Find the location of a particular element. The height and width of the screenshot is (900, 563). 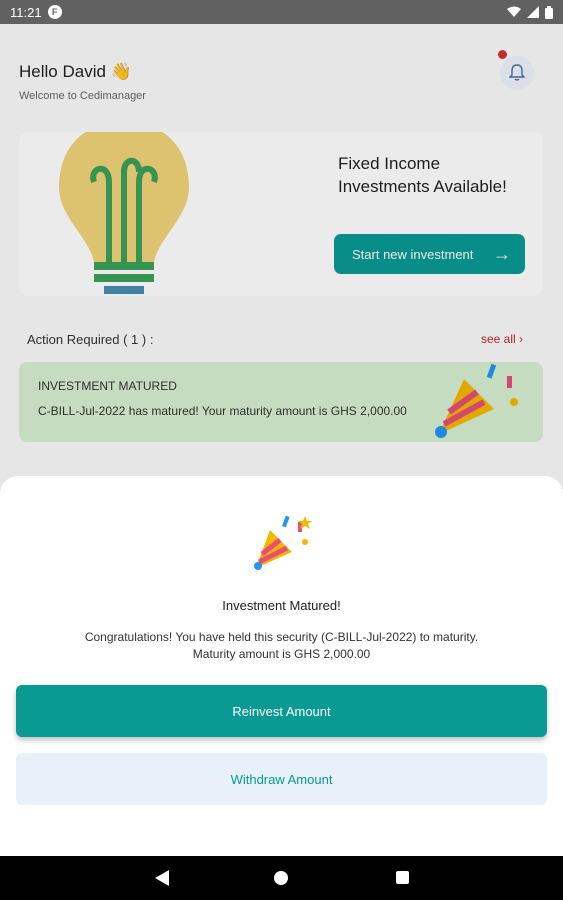

battery-icon is located at coordinates (549, 12).